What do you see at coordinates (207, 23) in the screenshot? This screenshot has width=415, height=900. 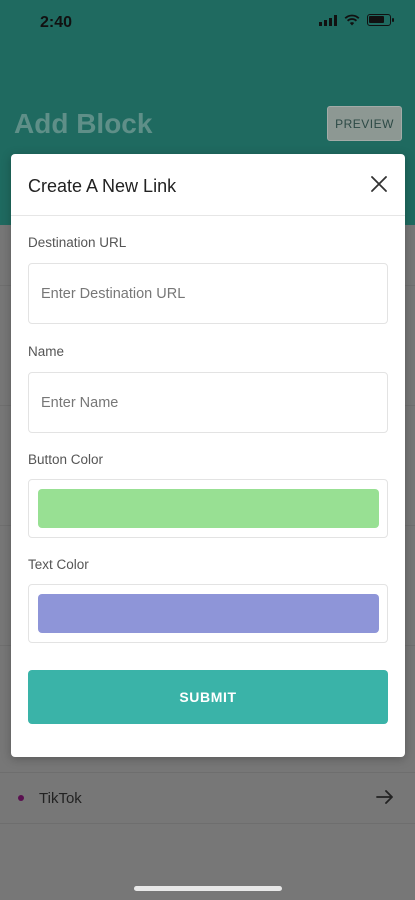 I see `status-bar: 2:40` at bounding box center [207, 23].